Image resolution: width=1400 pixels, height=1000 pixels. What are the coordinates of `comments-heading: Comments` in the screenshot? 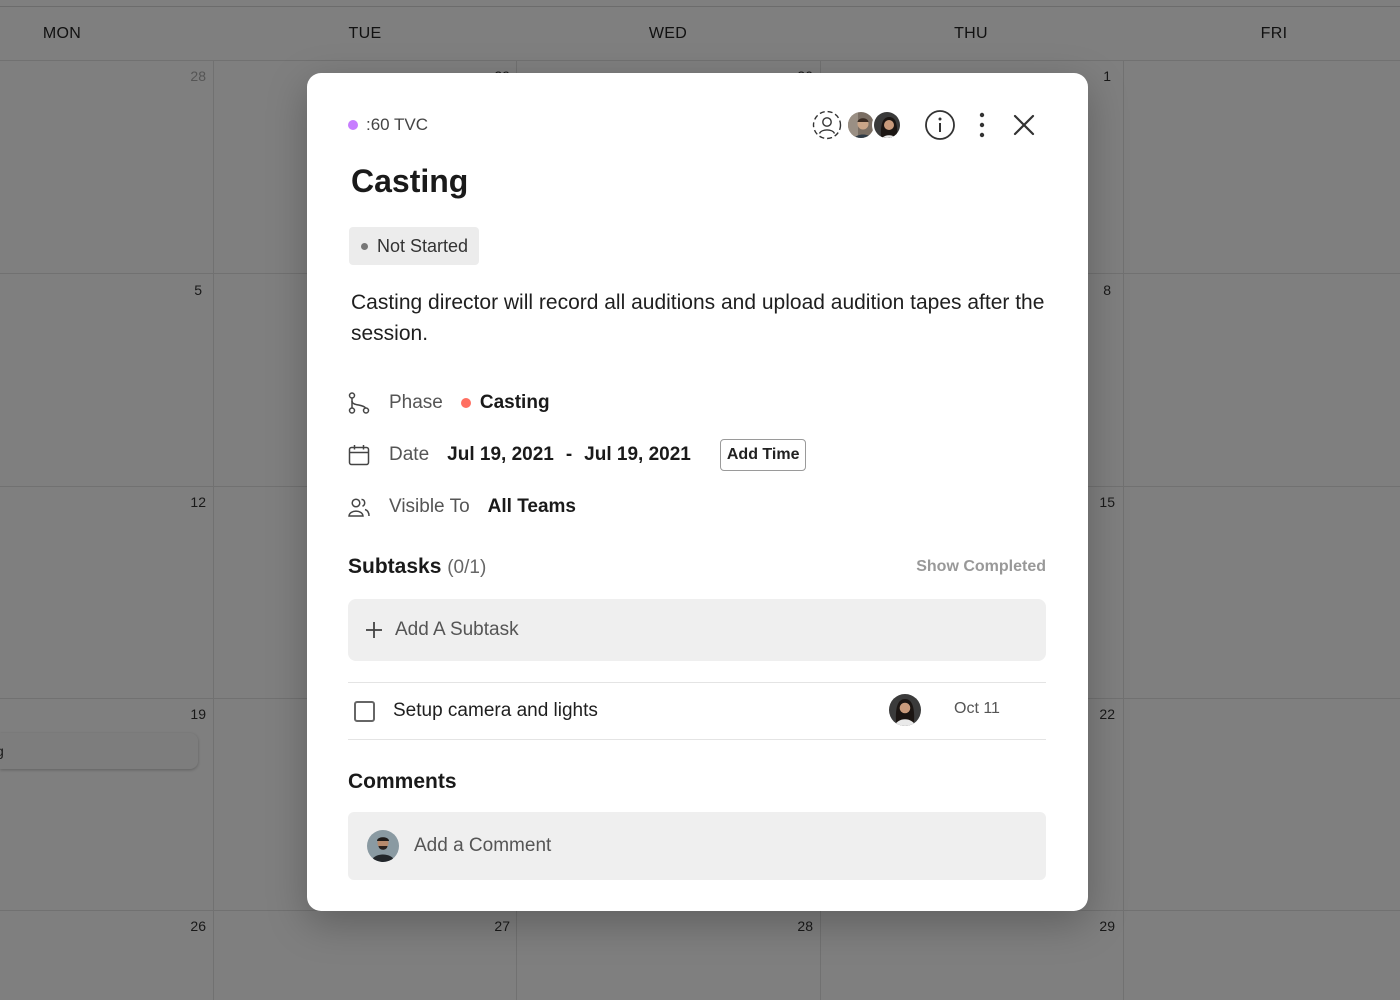 It's located at (402, 781).